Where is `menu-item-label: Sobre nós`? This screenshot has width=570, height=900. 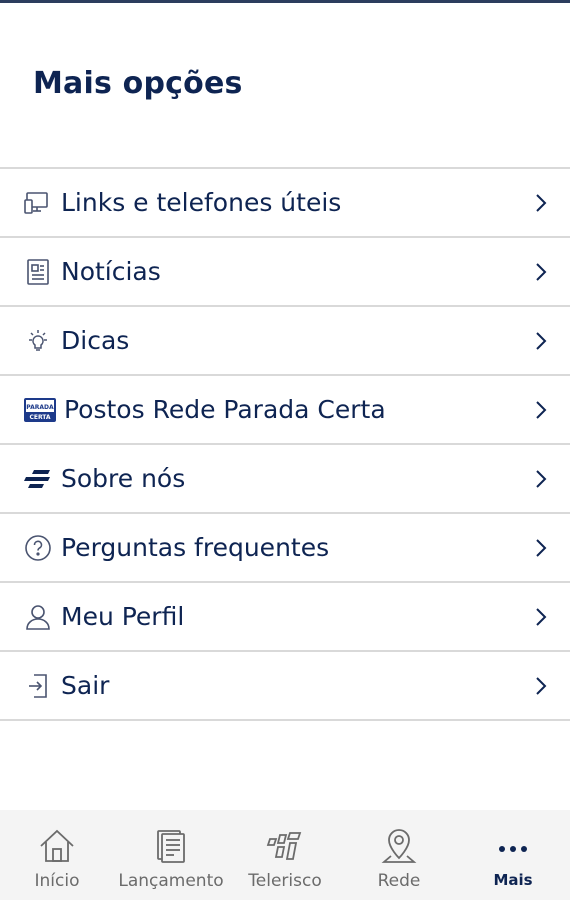
menu-item-label: Sobre nós is located at coordinates (123, 478).